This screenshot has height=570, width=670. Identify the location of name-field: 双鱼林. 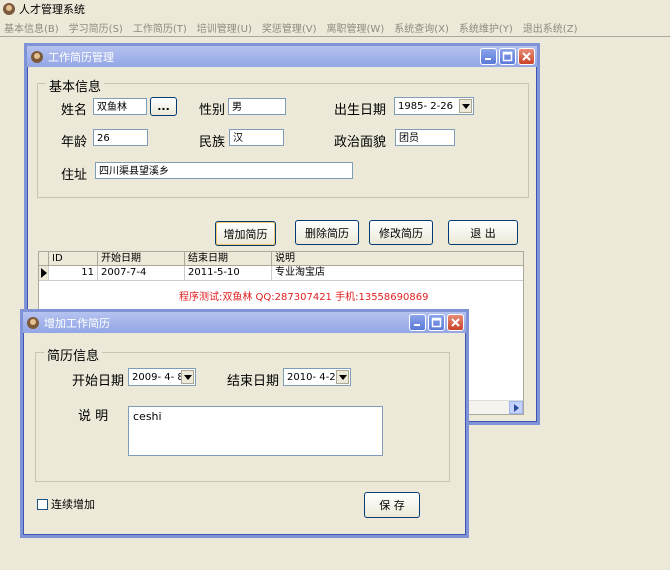
(120, 106).